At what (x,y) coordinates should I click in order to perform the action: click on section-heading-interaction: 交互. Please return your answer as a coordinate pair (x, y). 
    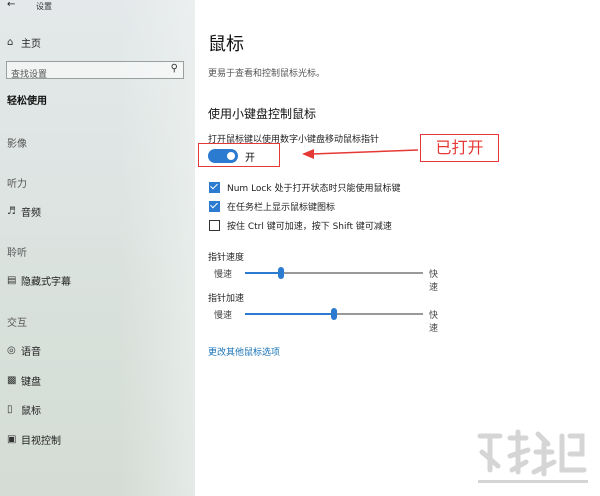
    Looking at the image, I should click on (17, 323).